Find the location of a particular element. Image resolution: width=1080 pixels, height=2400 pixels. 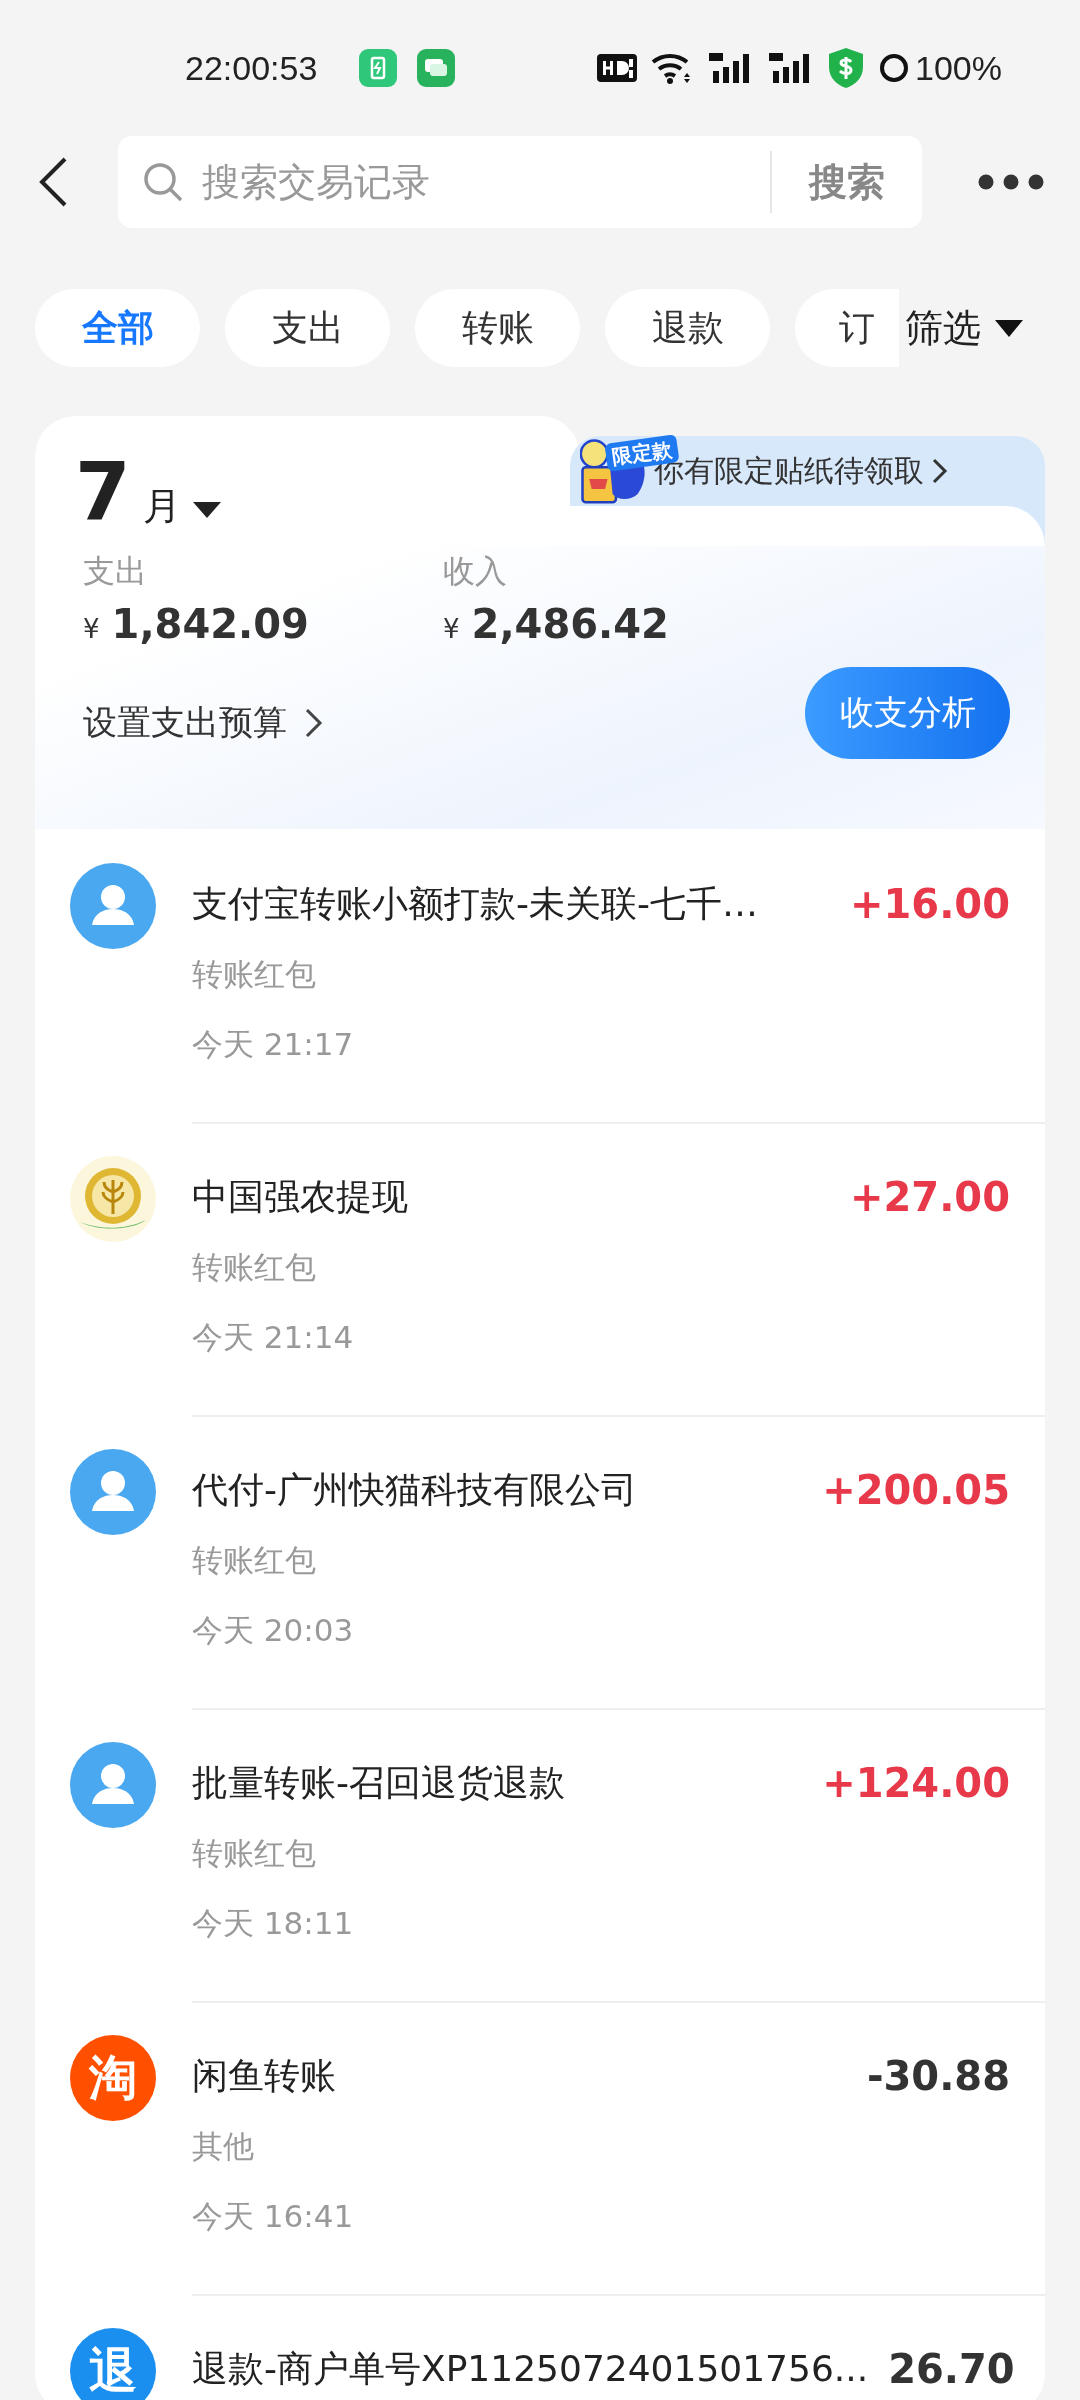

filter-button: 筛选 is located at coordinates (964, 328).